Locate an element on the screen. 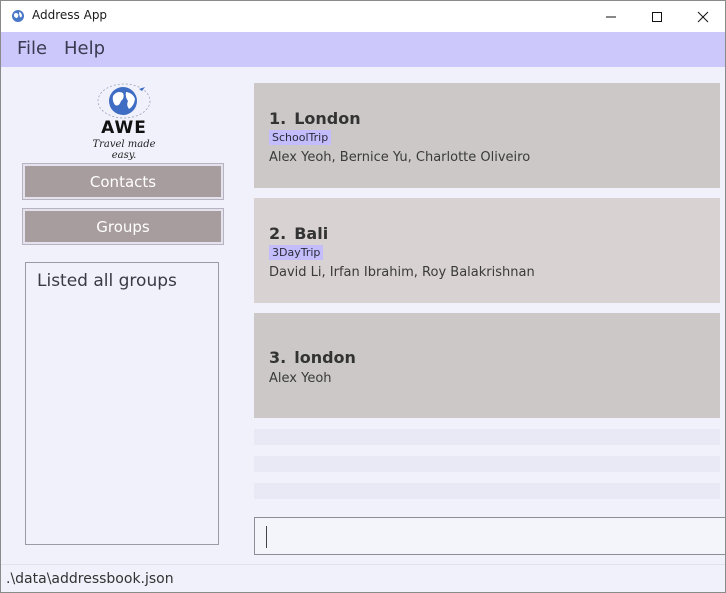  command-input is located at coordinates (489, 536).